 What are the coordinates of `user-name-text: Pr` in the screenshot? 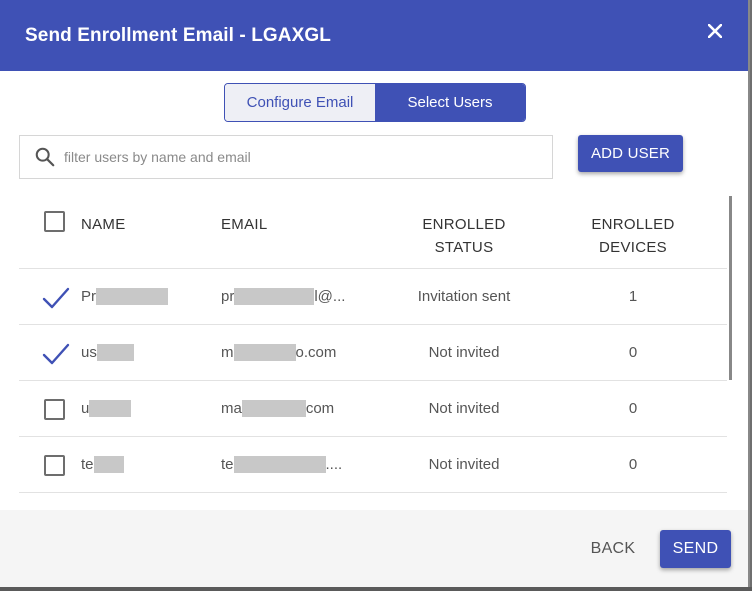 It's located at (88, 296).